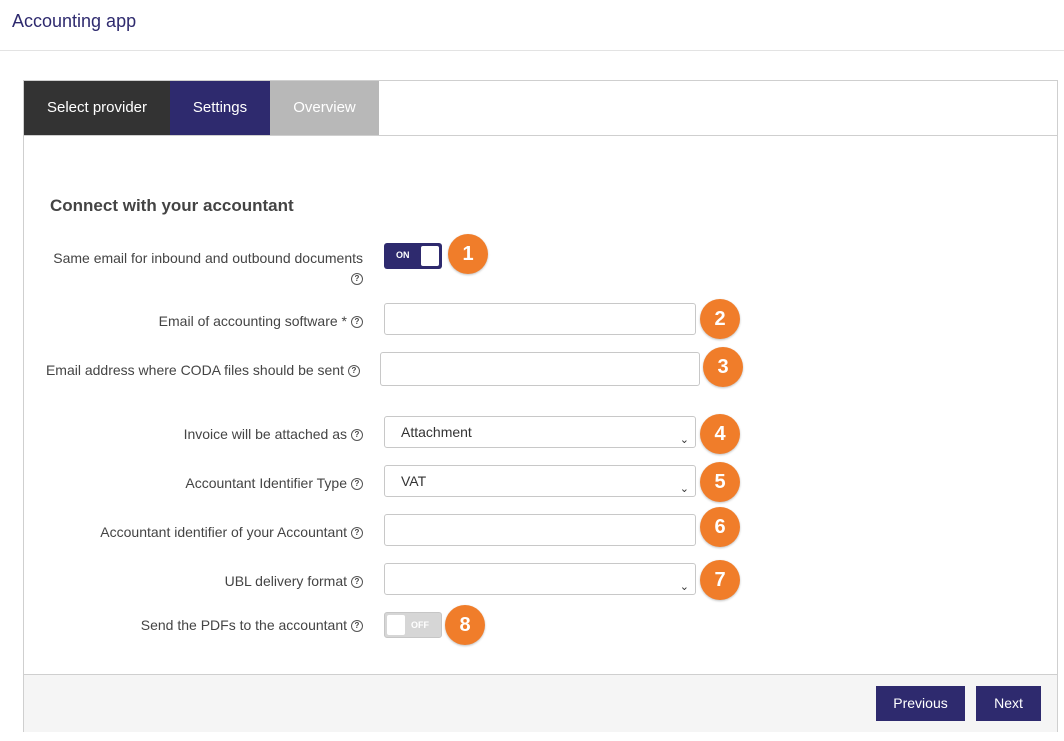  What do you see at coordinates (720, 319) in the screenshot?
I see `step-marker-2: 2` at bounding box center [720, 319].